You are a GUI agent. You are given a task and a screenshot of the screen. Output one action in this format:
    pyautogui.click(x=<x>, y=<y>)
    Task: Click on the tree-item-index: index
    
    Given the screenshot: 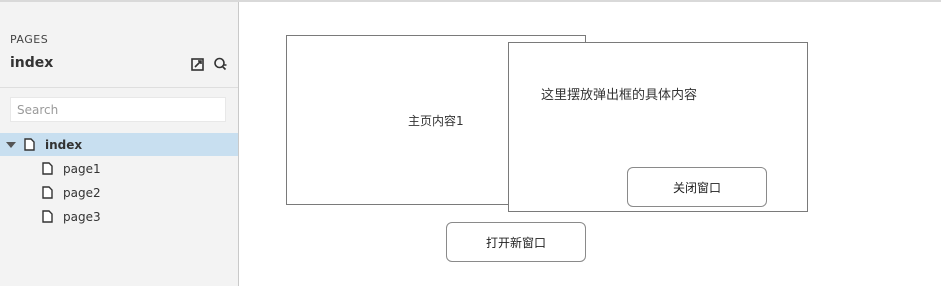 What is the action you would take?
    pyautogui.click(x=119, y=144)
    